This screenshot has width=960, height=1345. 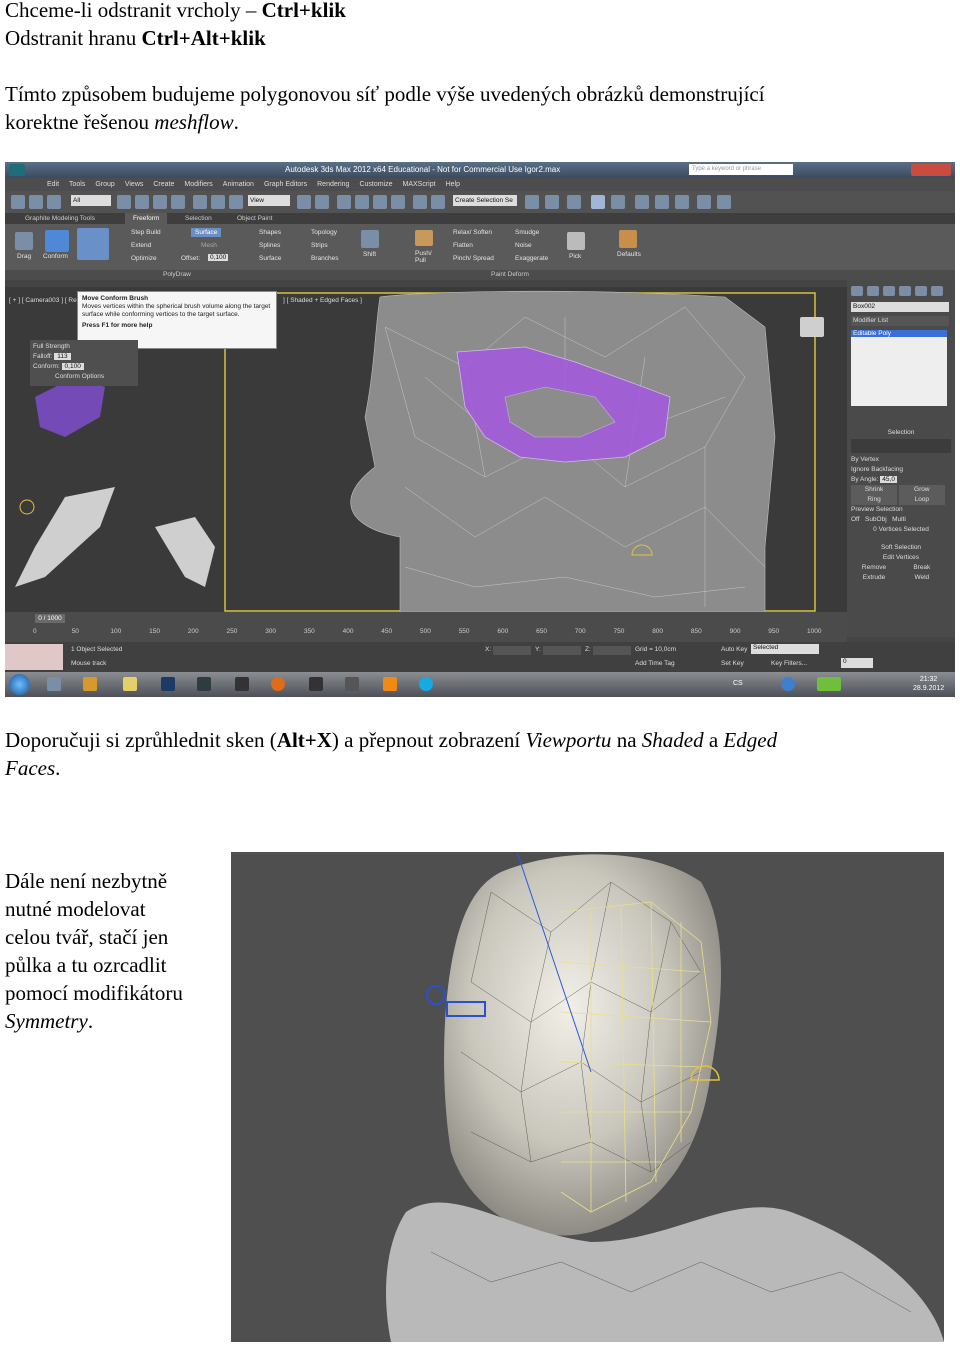 What do you see at coordinates (922, 568) in the screenshot?
I see `break-button: Break` at bounding box center [922, 568].